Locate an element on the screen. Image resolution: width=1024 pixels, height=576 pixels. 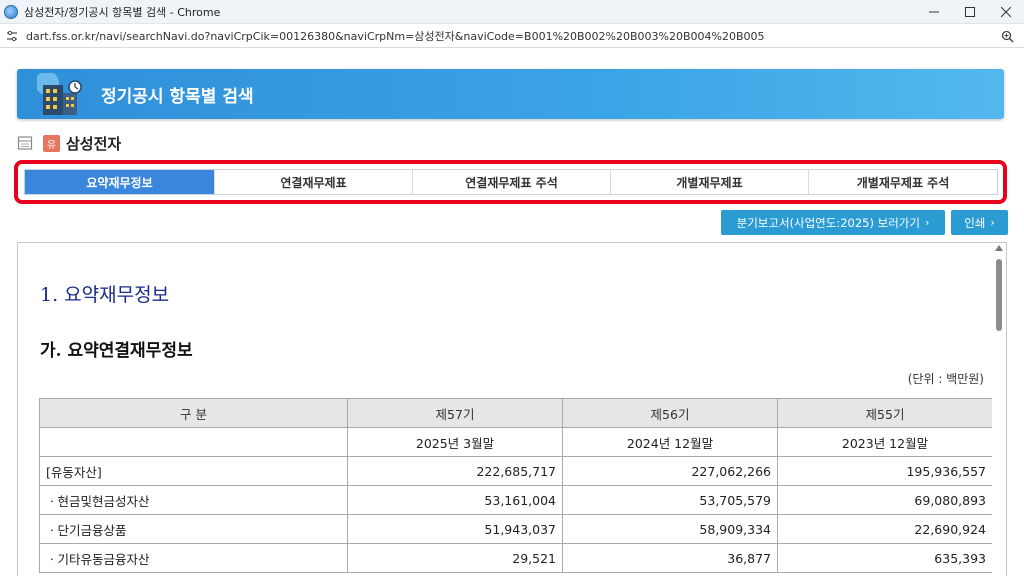
value-cell: 222,685,717 is located at coordinates (455, 471).